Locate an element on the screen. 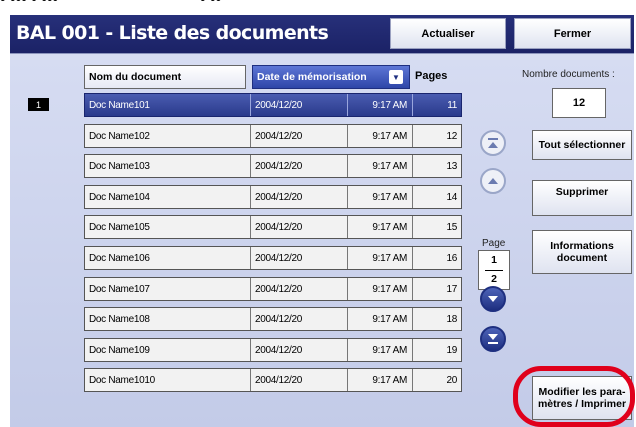 Image resolution: width=636 pixels, height=427 pixels. document-name-cell: Doc Name107 is located at coordinates (119, 289).